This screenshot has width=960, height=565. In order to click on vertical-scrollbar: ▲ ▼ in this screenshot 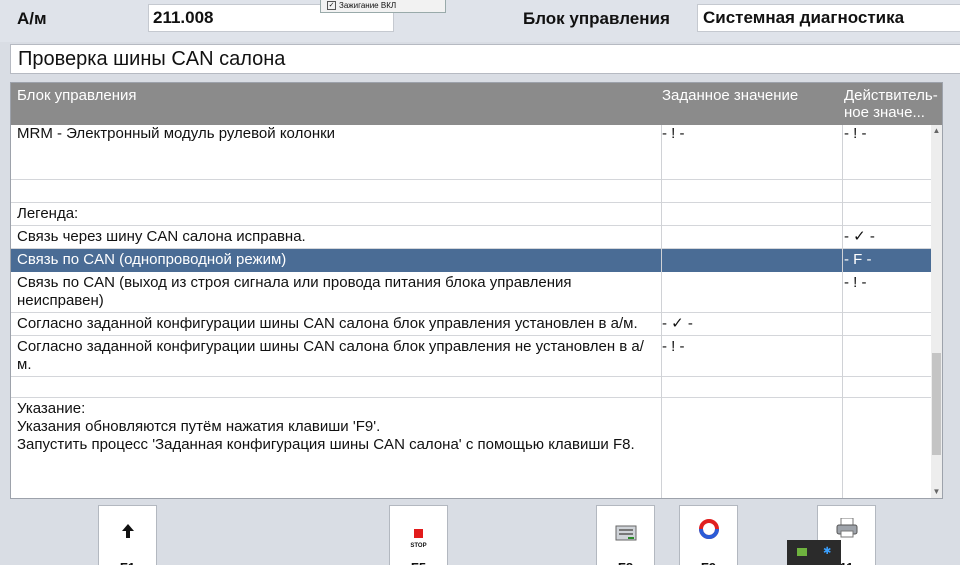, I will do `click(936, 311)`.